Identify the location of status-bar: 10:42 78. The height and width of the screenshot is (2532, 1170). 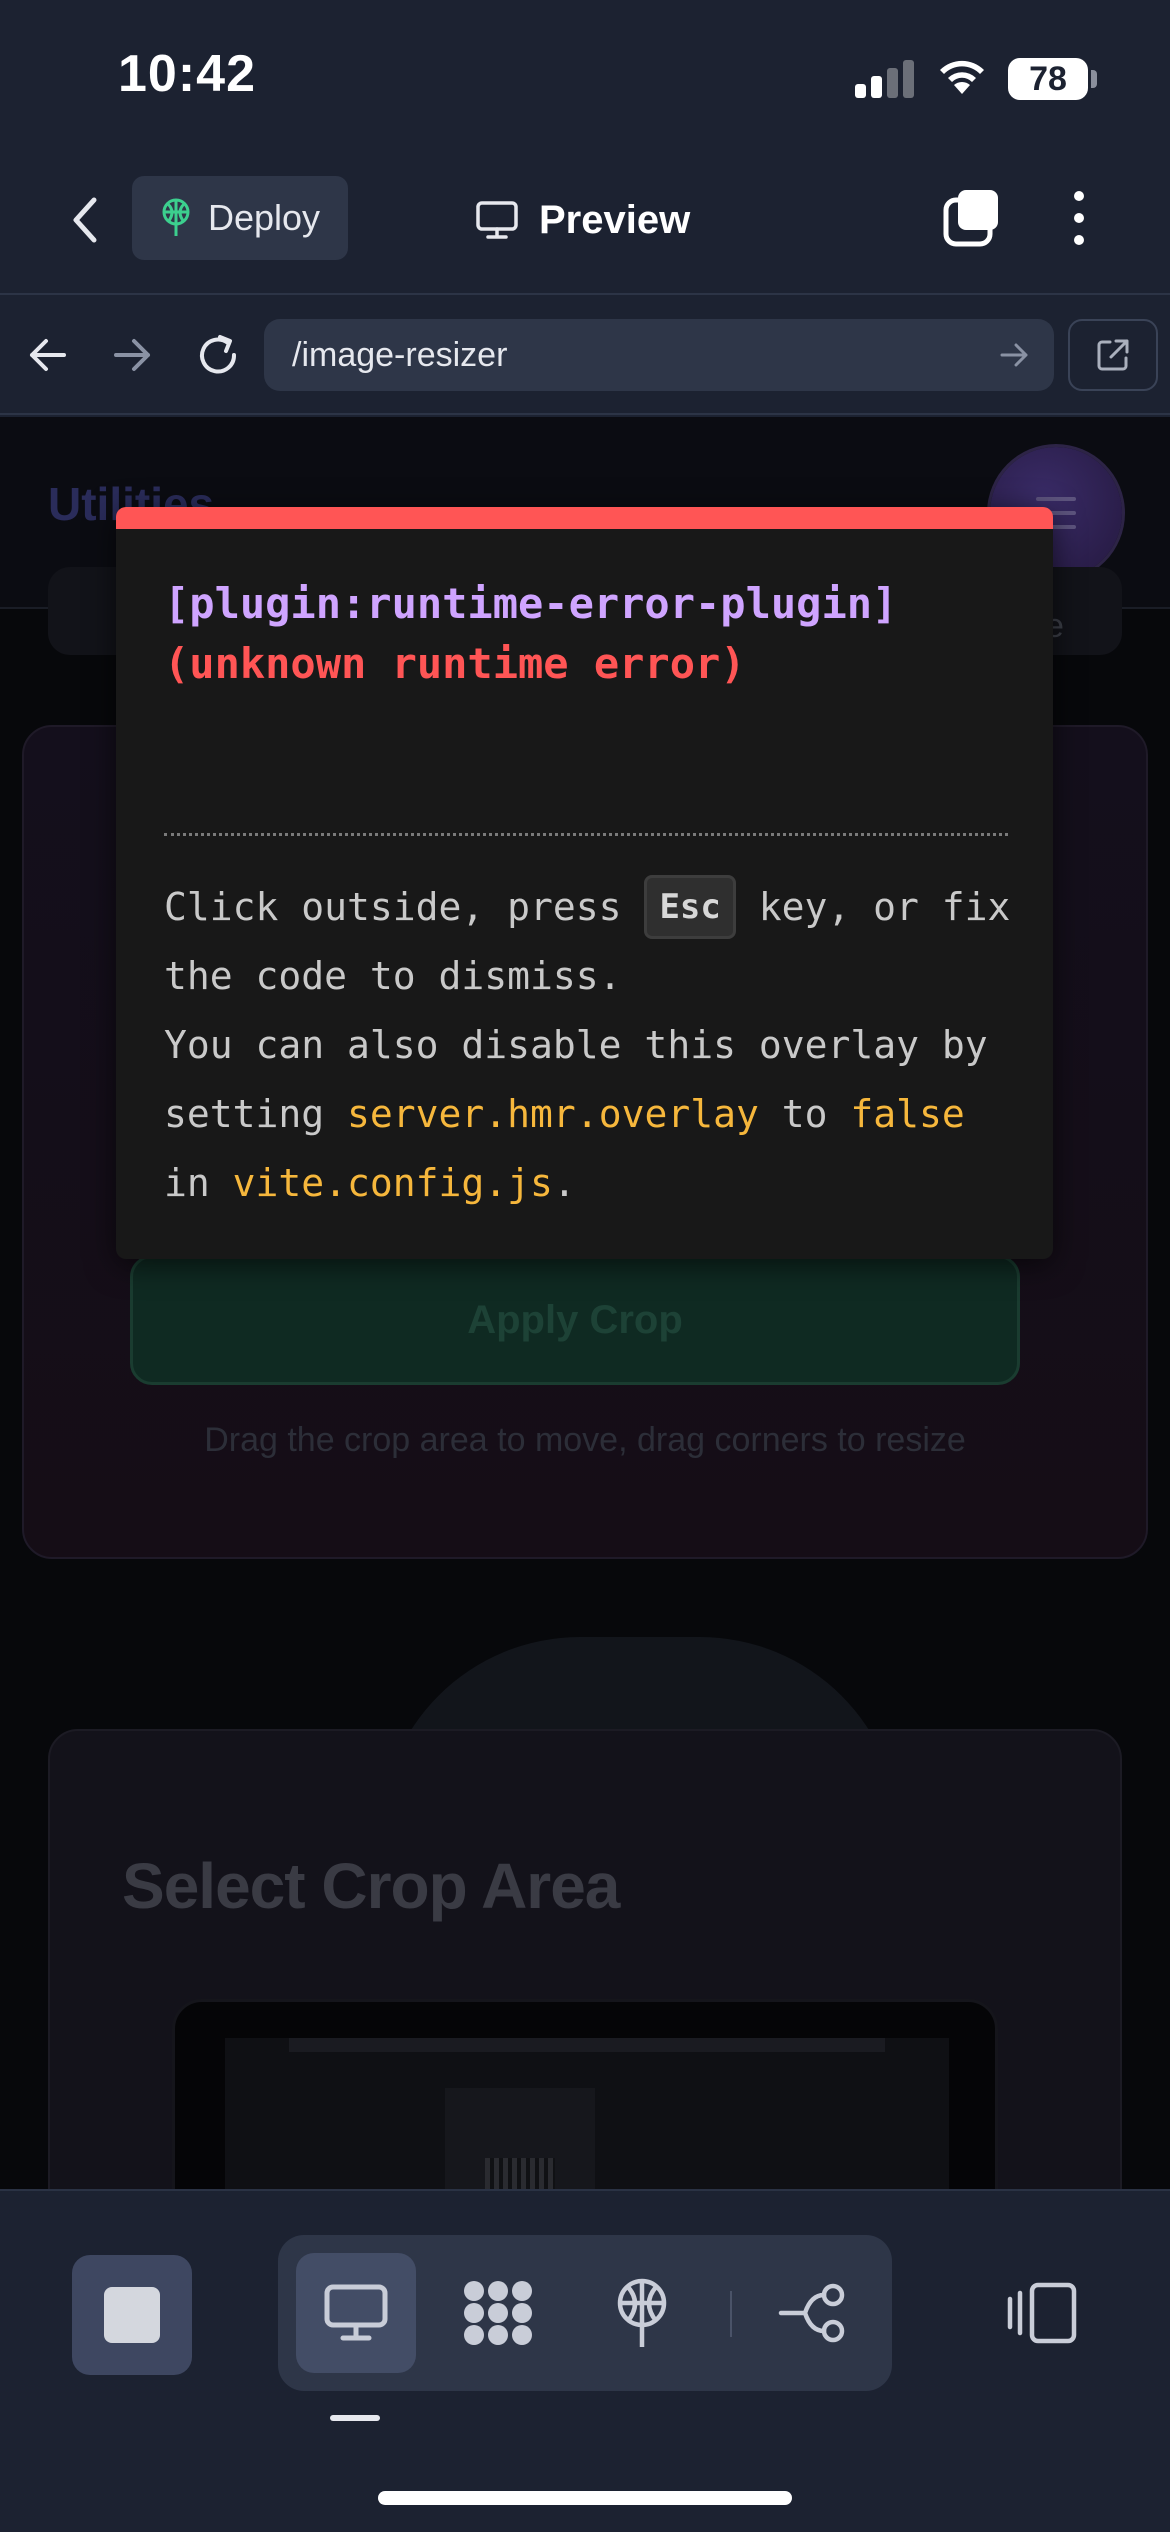
(585, 75).